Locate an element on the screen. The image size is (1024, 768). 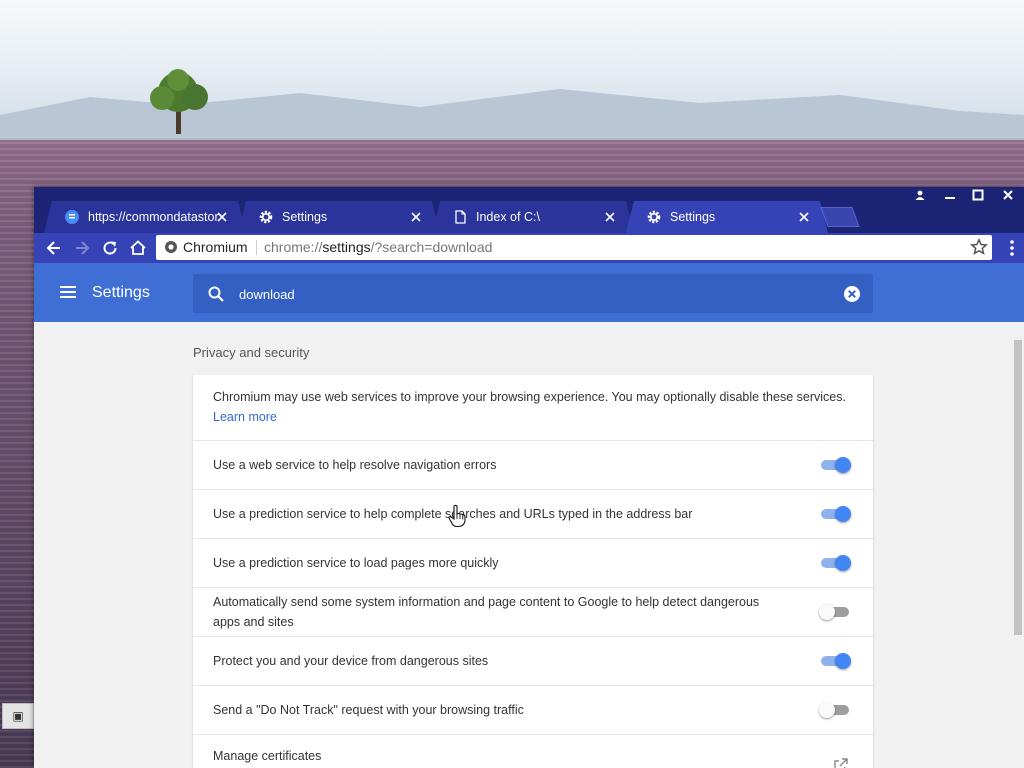
settings-search is located at coordinates (533, 293).